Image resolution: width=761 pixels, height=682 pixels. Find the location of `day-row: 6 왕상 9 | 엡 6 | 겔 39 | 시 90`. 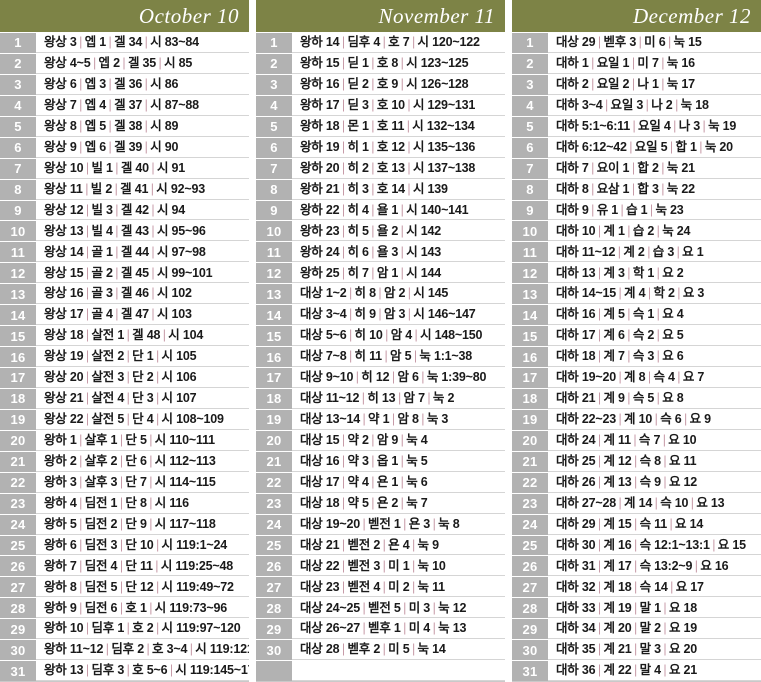

day-row: 6 왕상 9 | 엡 6 | 겔 39 | 시 90 is located at coordinates (124, 147).